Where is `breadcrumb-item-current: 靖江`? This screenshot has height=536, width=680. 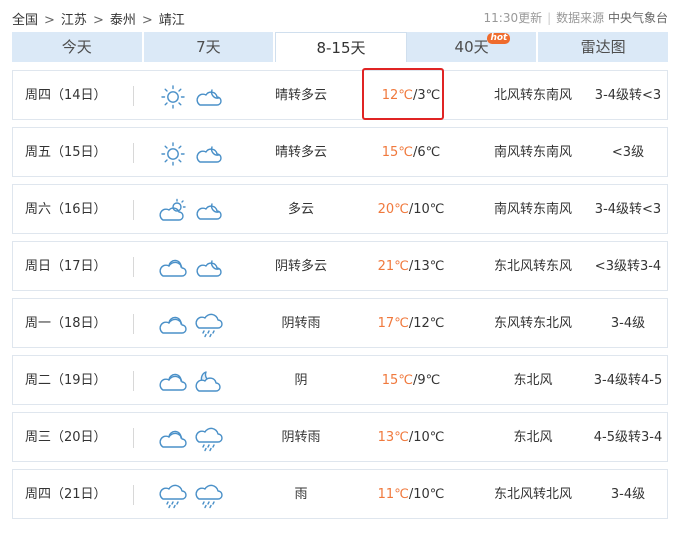 breadcrumb-item-current: 靖江 is located at coordinates (171, 20).